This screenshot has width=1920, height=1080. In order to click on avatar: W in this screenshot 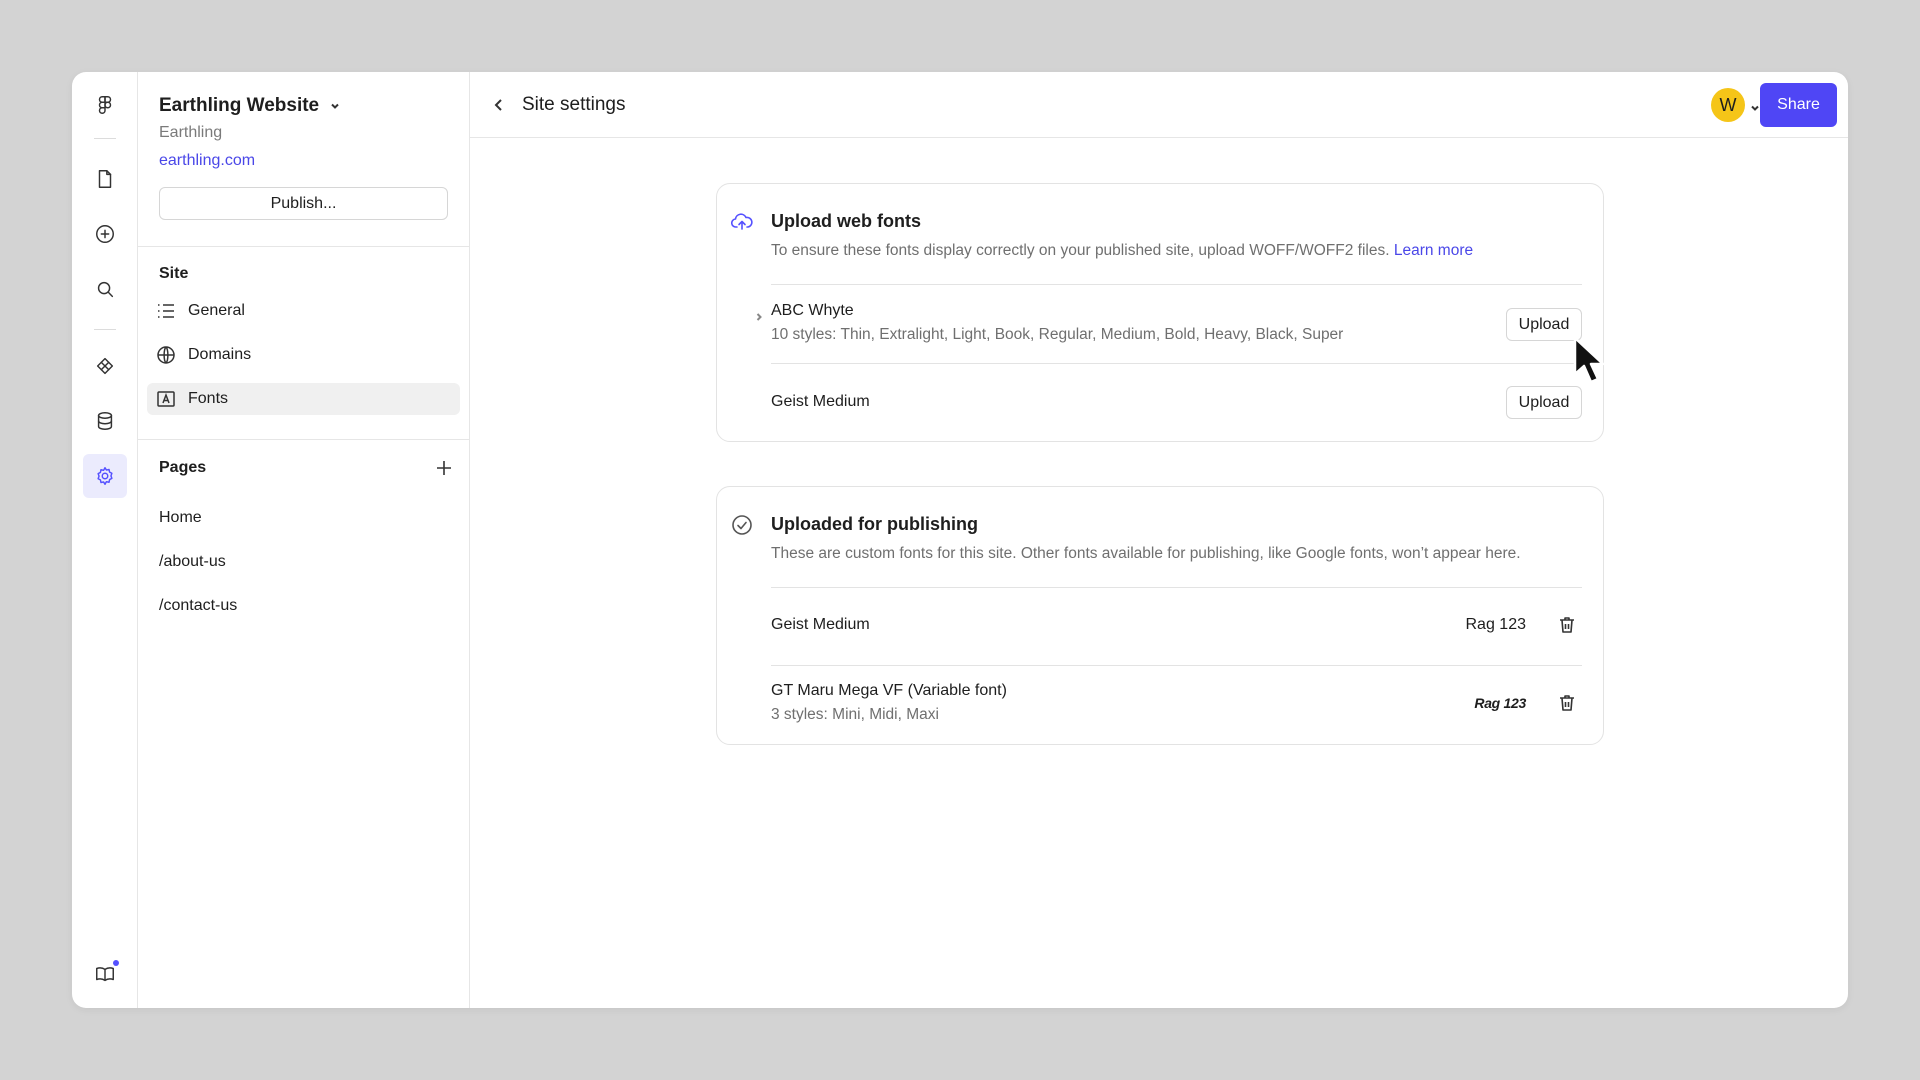, I will do `click(1728, 105)`.